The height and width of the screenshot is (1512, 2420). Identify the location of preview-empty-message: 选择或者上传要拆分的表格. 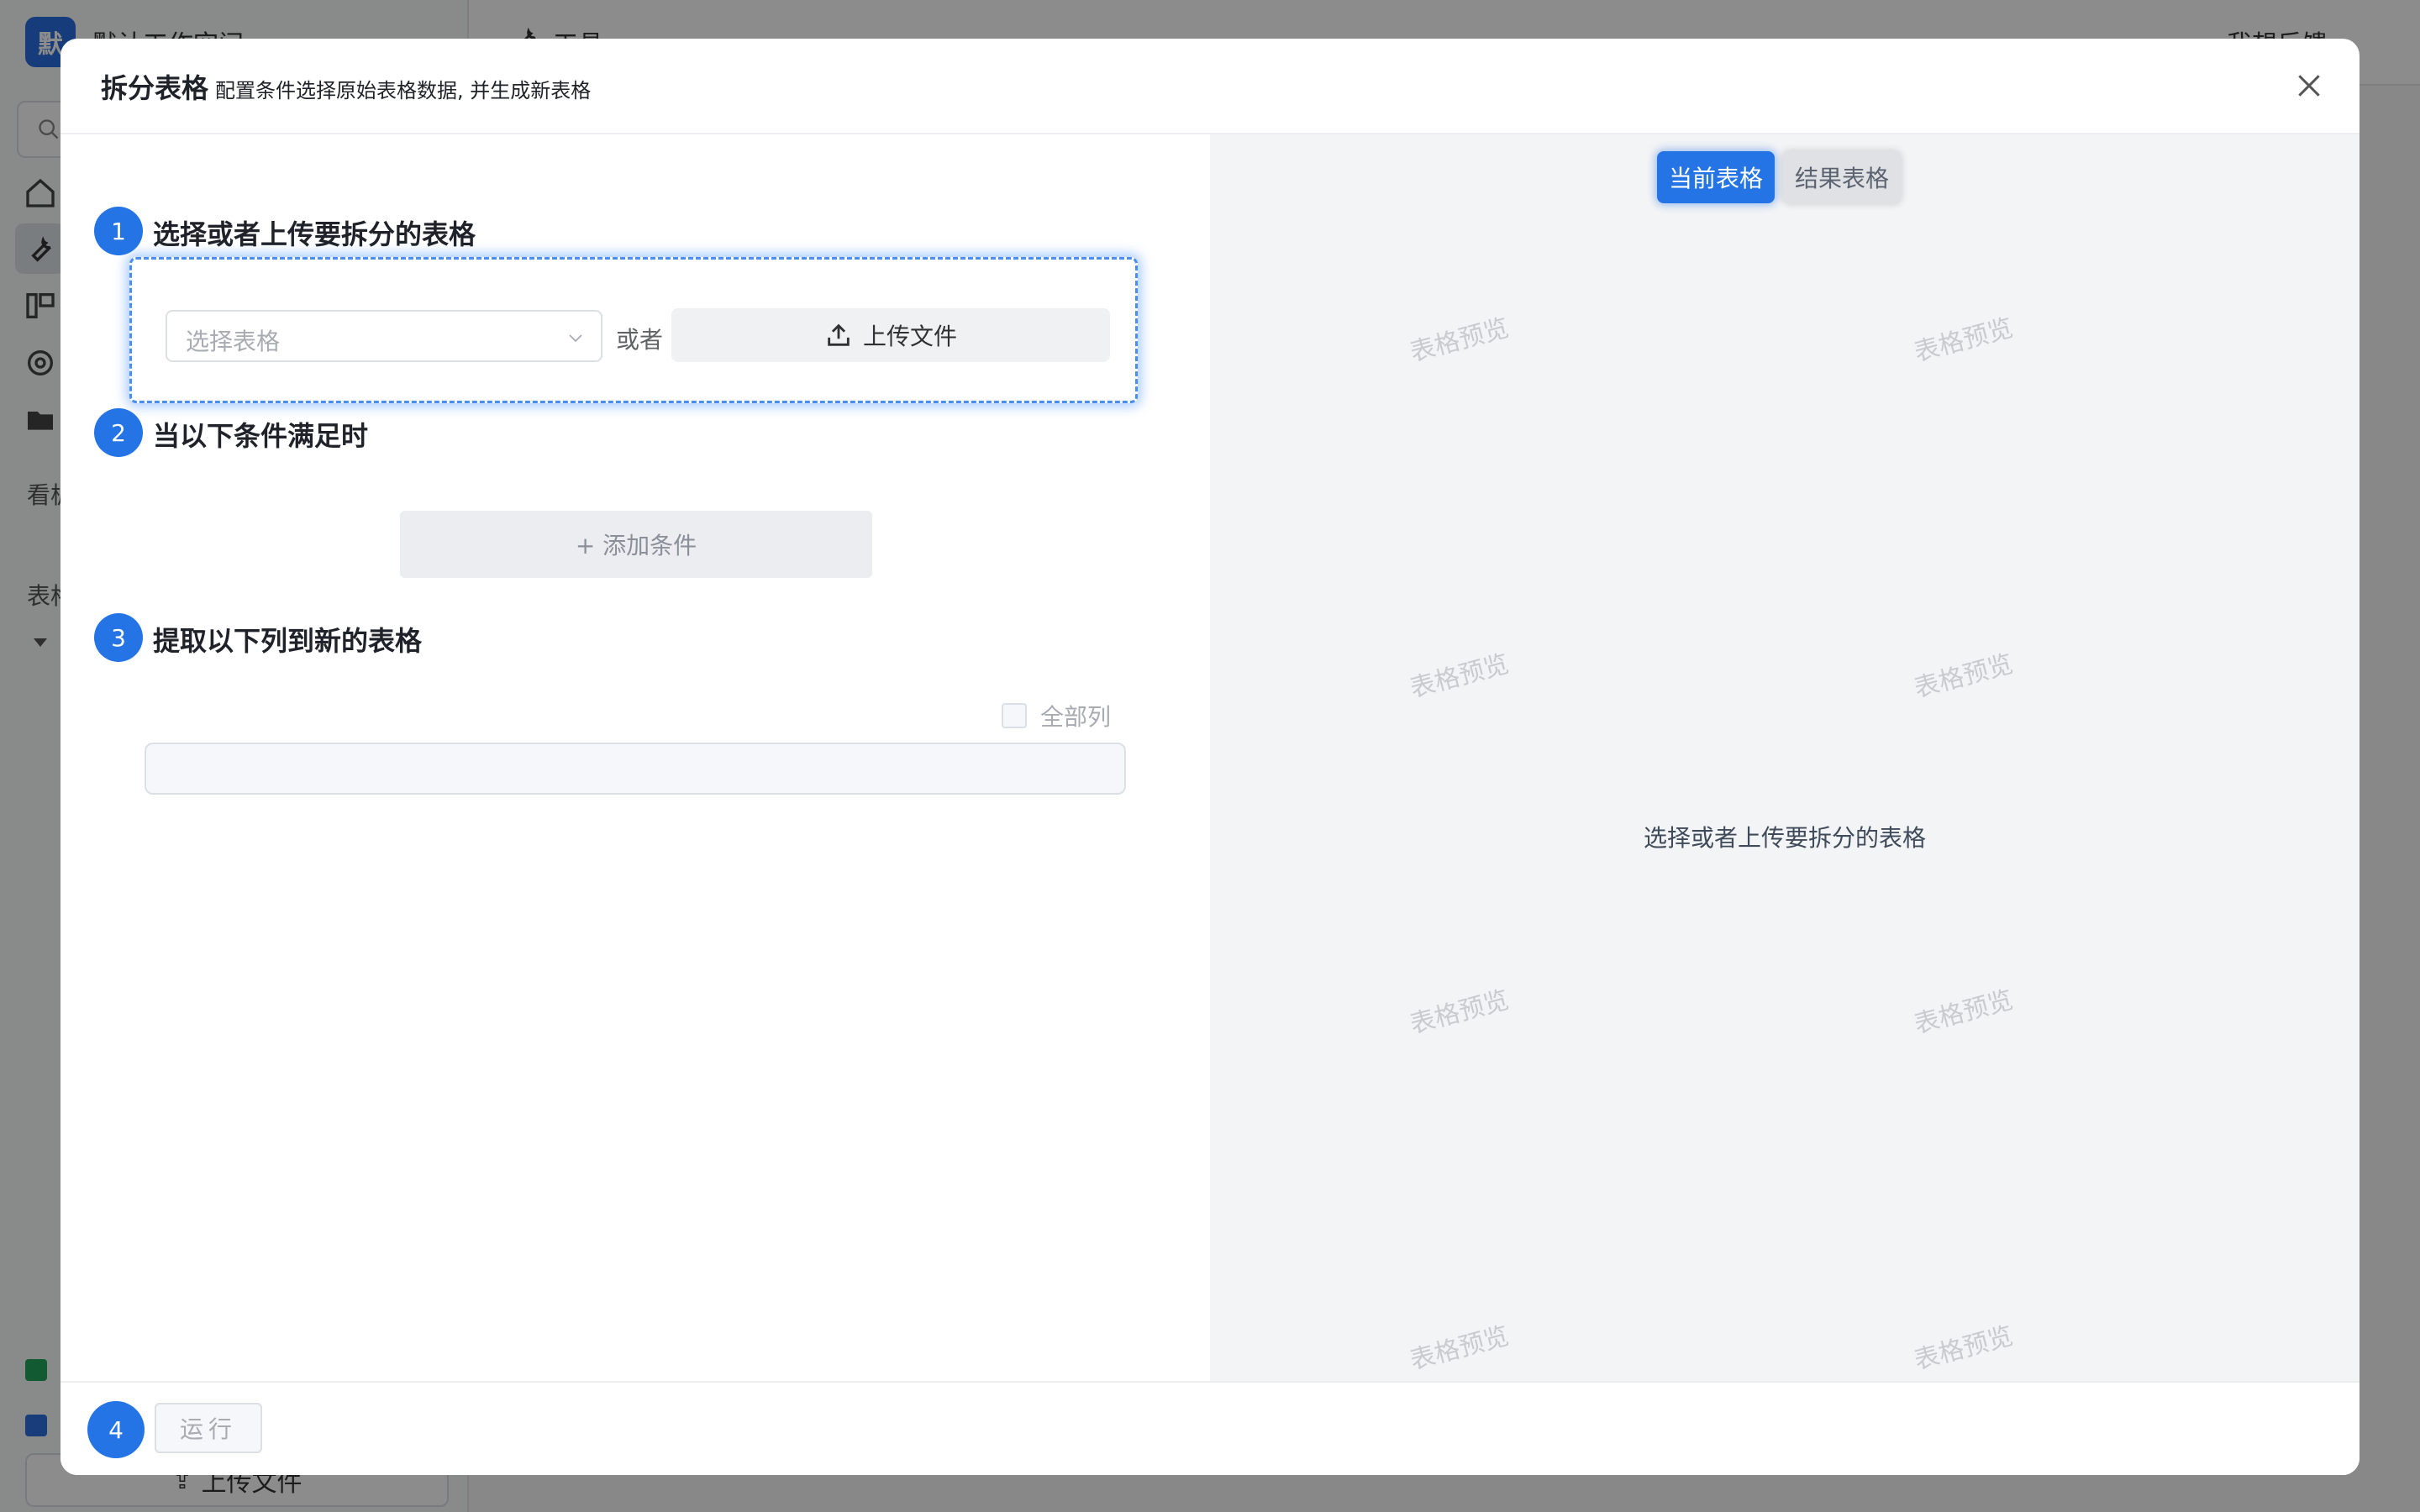
(1785, 838).